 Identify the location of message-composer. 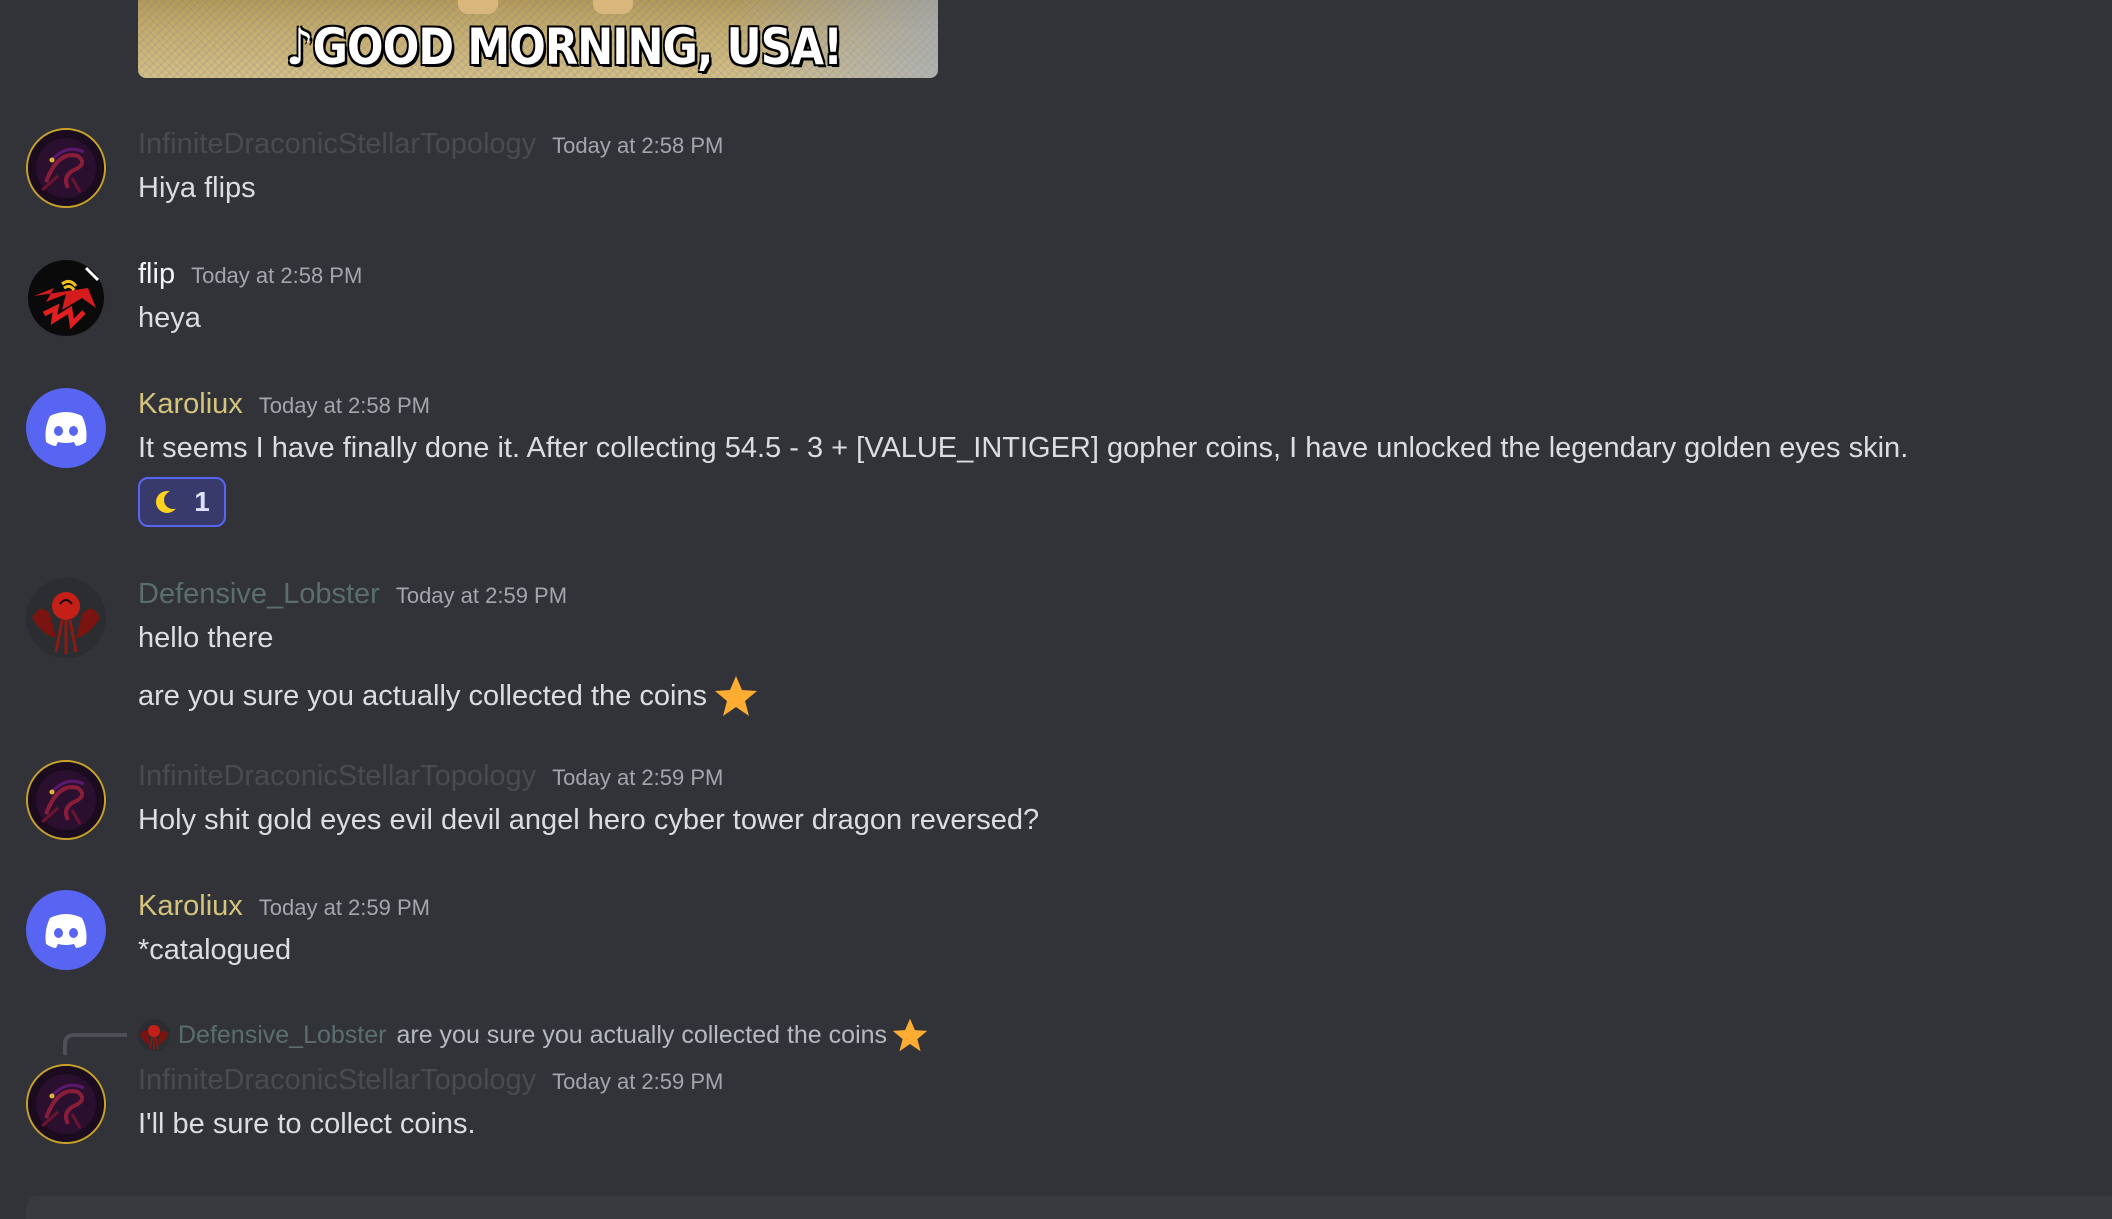
(1069, 1207).